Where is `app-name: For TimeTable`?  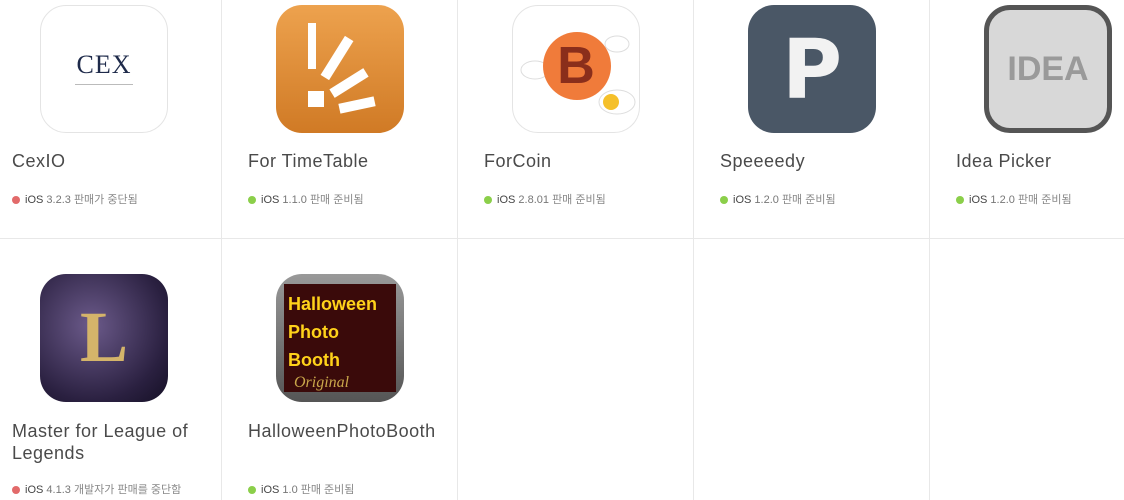
app-name: For TimeTable is located at coordinates (308, 161).